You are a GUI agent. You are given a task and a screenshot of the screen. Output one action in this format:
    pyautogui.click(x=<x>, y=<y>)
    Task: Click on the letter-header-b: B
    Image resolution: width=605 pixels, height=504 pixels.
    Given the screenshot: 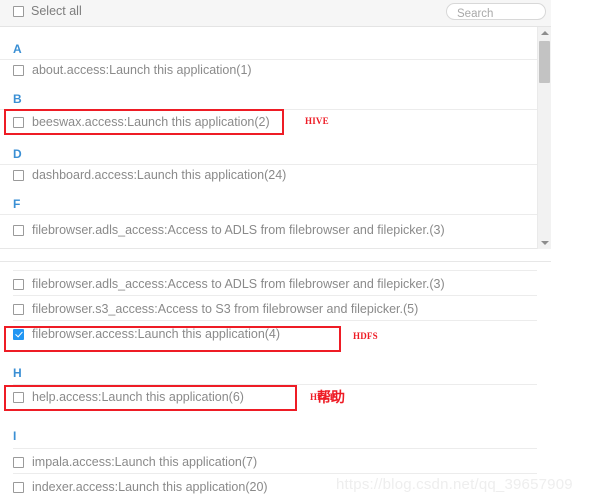 What is the action you would take?
    pyautogui.click(x=17, y=99)
    